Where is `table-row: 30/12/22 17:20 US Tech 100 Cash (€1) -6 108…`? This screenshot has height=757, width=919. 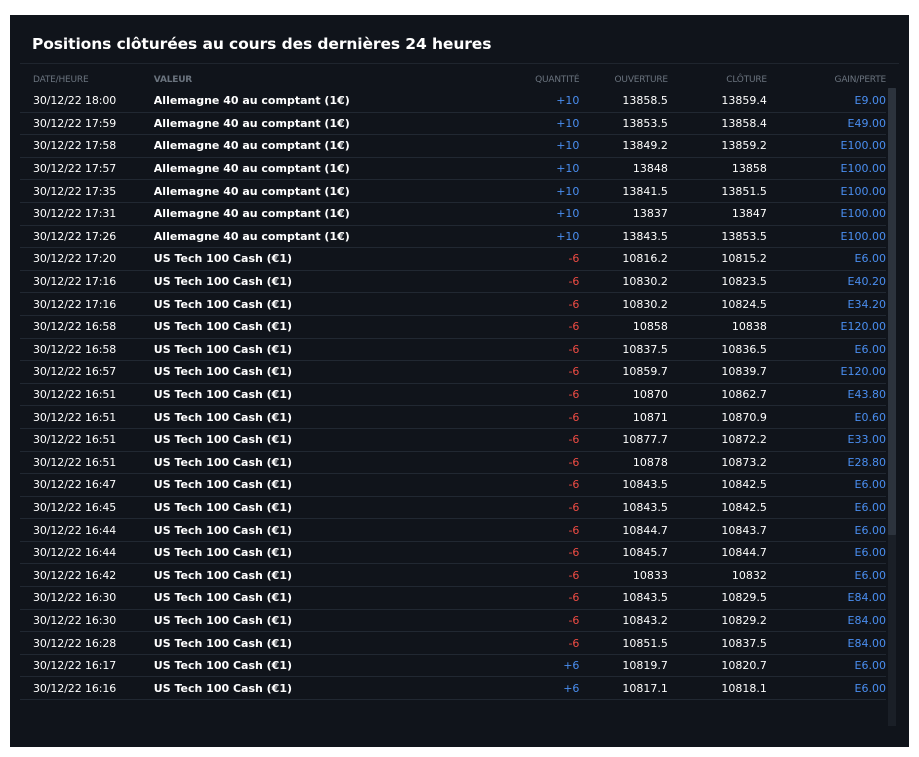 table-row: 30/12/22 17:20 US Tech 100 Cash (€1) -6 108… is located at coordinates (453, 259).